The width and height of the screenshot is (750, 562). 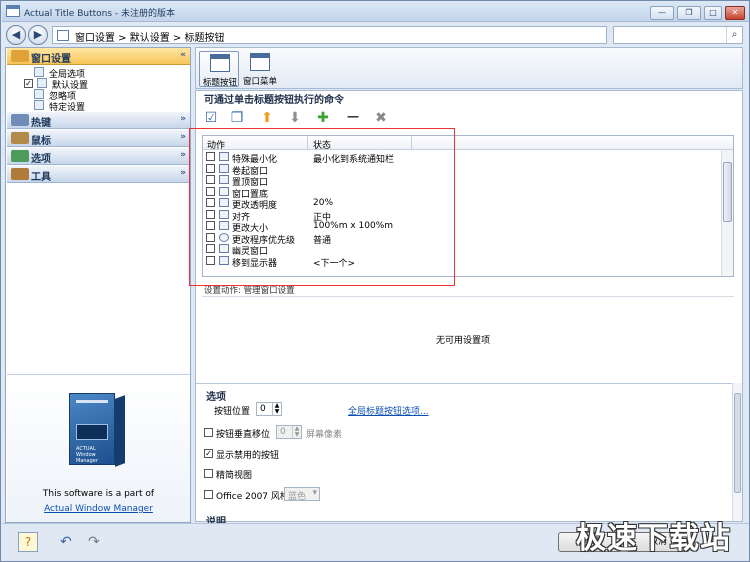 What do you see at coordinates (208, 494) in the screenshot?
I see `office-style-checkbox` at bounding box center [208, 494].